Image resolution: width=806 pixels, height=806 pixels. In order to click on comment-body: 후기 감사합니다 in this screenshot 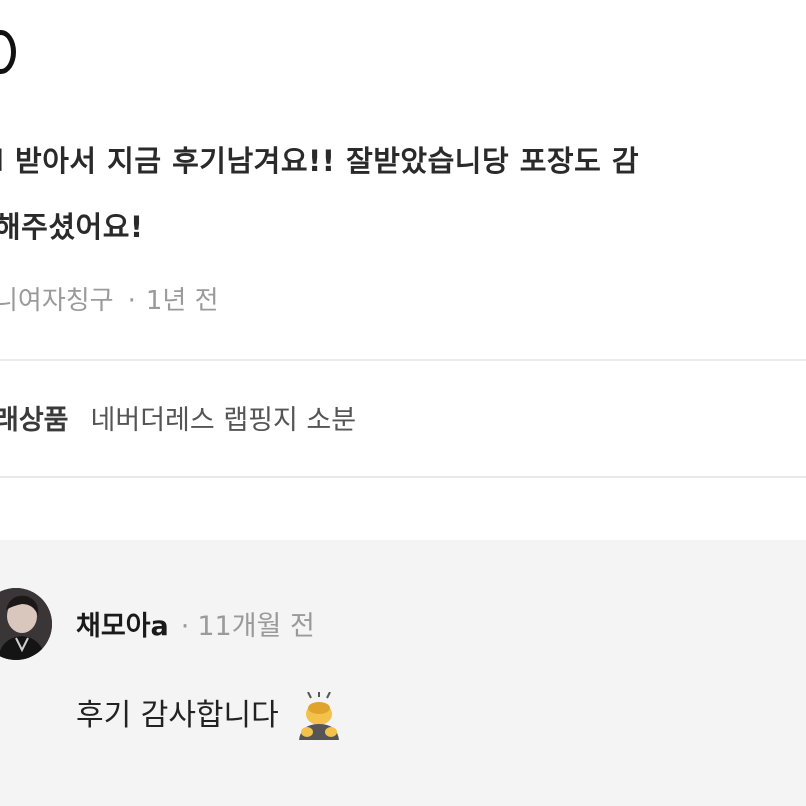, I will do `click(210, 716)`.